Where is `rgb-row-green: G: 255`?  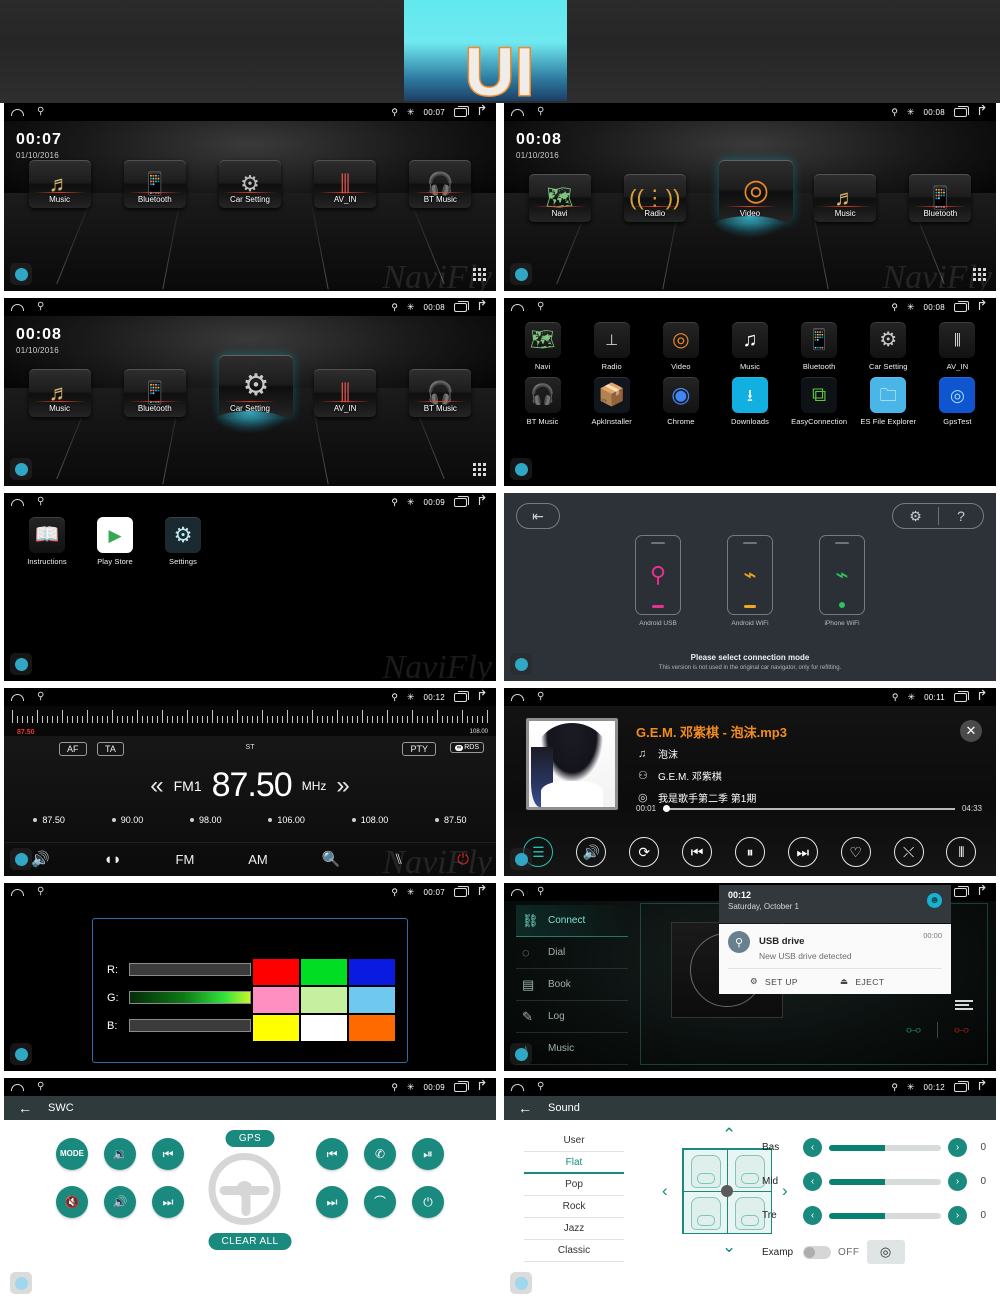 rgb-row-green: G: 255 is located at coordinates (192, 997).